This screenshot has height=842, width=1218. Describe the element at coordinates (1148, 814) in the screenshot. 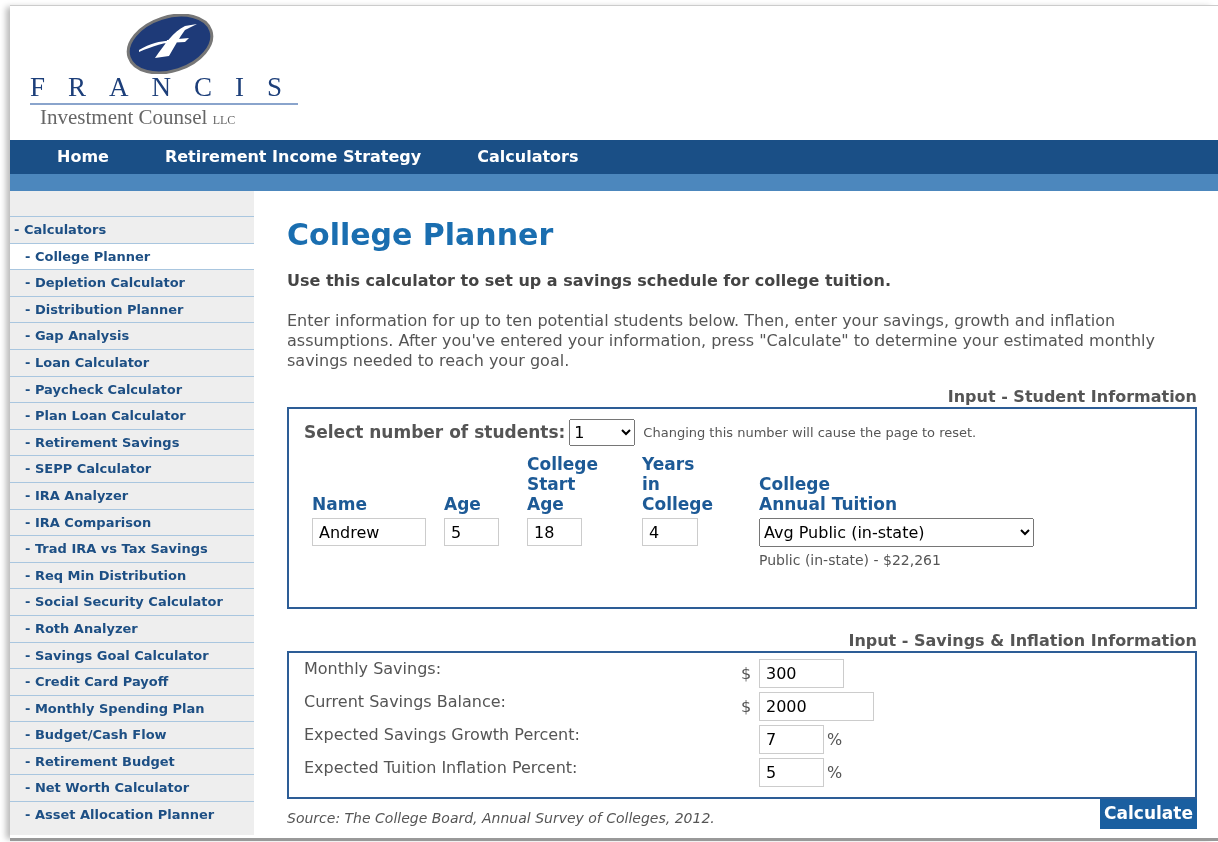

I see `calculate-button: Calculate` at that location.